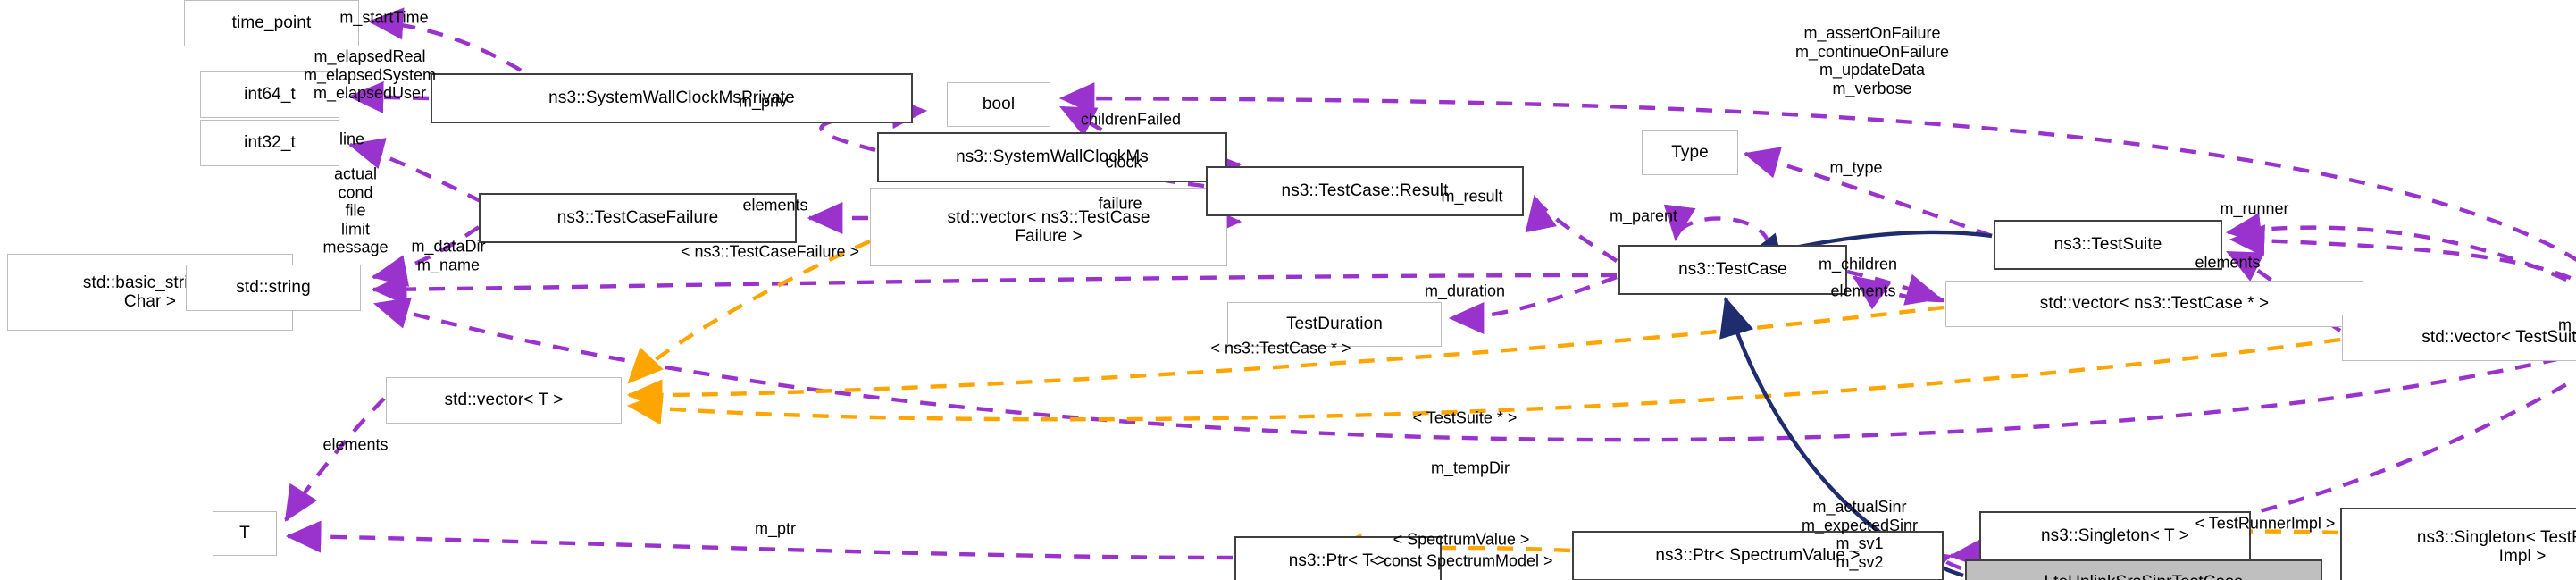 This screenshot has height=580, width=2576. Describe the element at coordinates (1533, 304) in the screenshot. I see `edge-m_duration` at that location.